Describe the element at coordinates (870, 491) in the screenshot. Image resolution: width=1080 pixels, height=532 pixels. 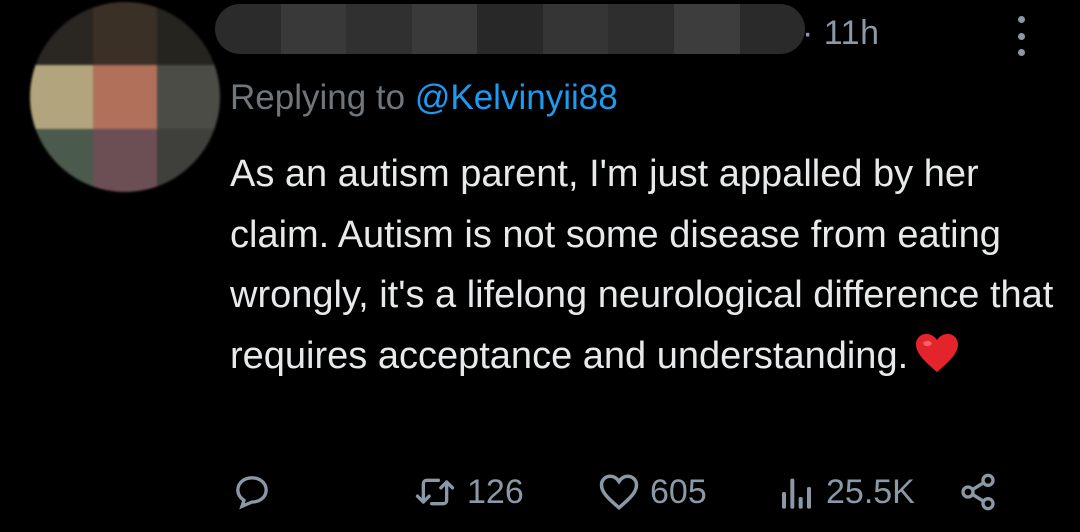
I see `views-count: 25.5K` at that location.